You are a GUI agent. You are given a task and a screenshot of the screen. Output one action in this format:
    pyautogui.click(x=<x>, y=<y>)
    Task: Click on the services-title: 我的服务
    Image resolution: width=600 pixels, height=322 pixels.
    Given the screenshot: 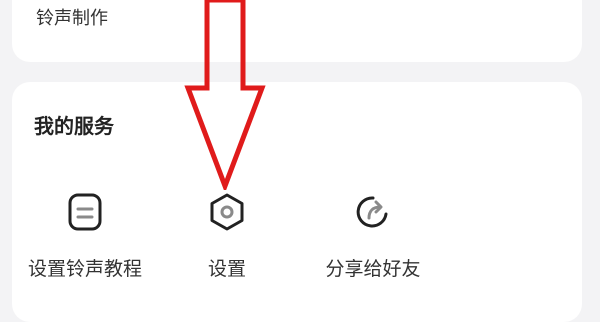 What is the action you would take?
    pyautogui.click(x=74, y=126)
    